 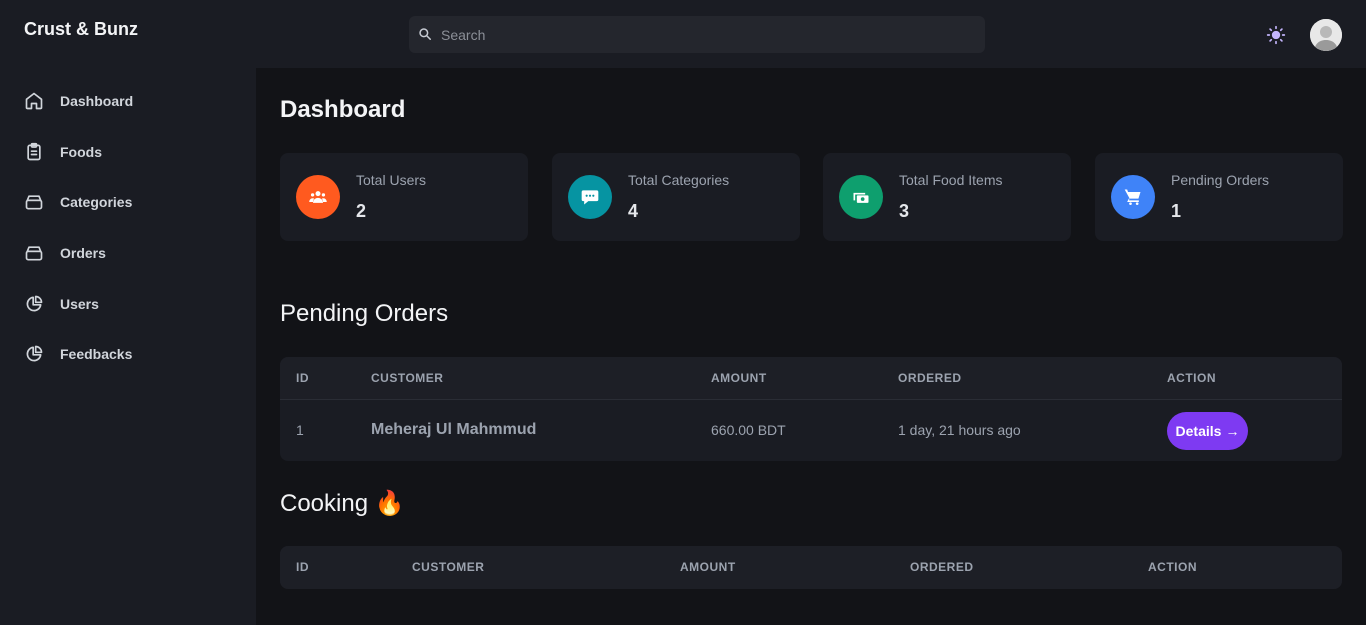 What do you see at coordinates (128, 303) in the screenshot?
I see `sidebar-item-users: Users` at bounding box center [128, 303].